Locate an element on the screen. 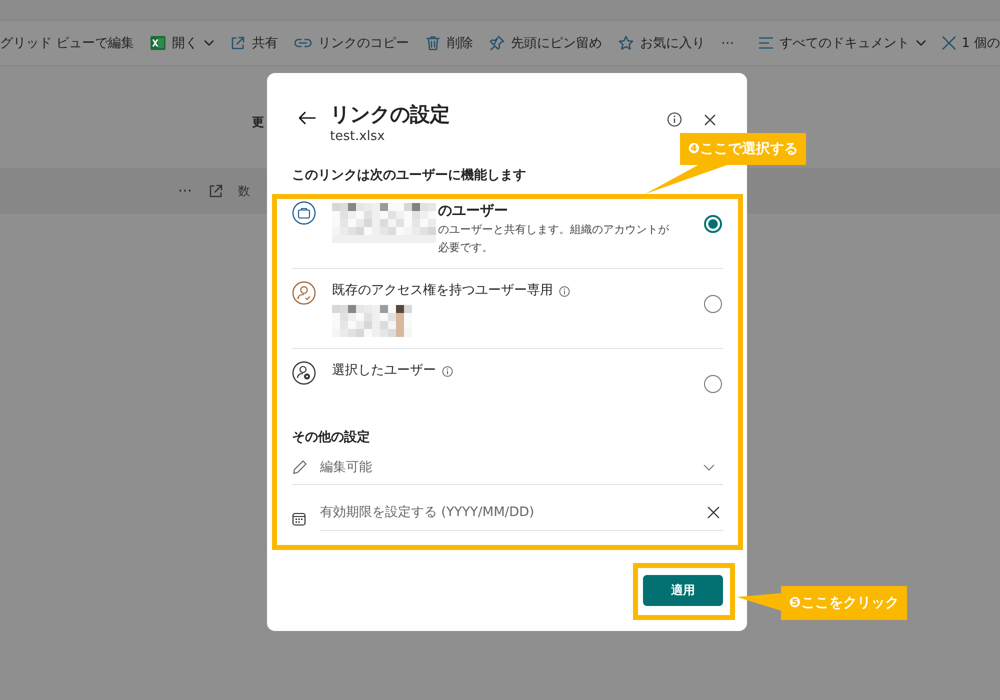  briefcase-icon is located at coordinates (304, 213).